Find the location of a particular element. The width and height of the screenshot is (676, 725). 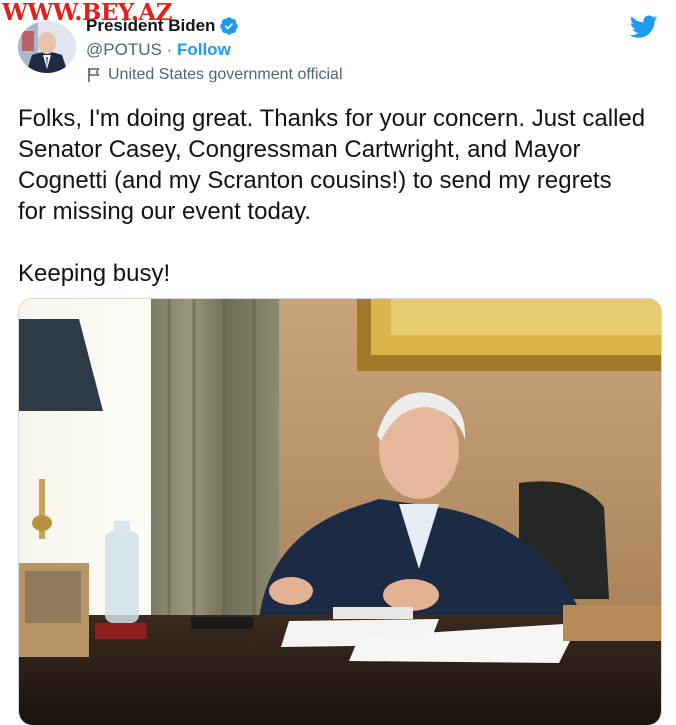

government-label-text: United States government official is located at coordinates (225, 74).